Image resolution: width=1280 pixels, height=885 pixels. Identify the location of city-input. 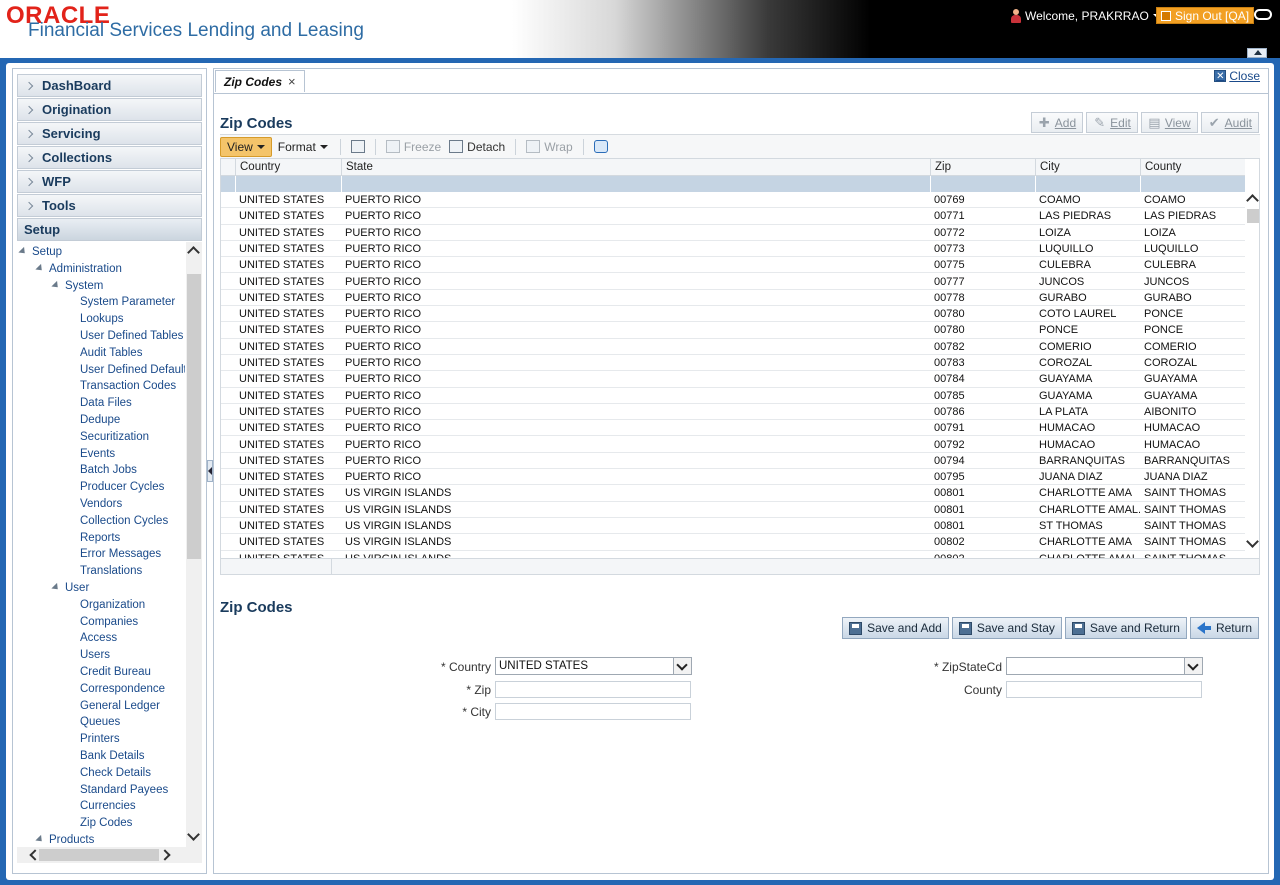
(593, 711).